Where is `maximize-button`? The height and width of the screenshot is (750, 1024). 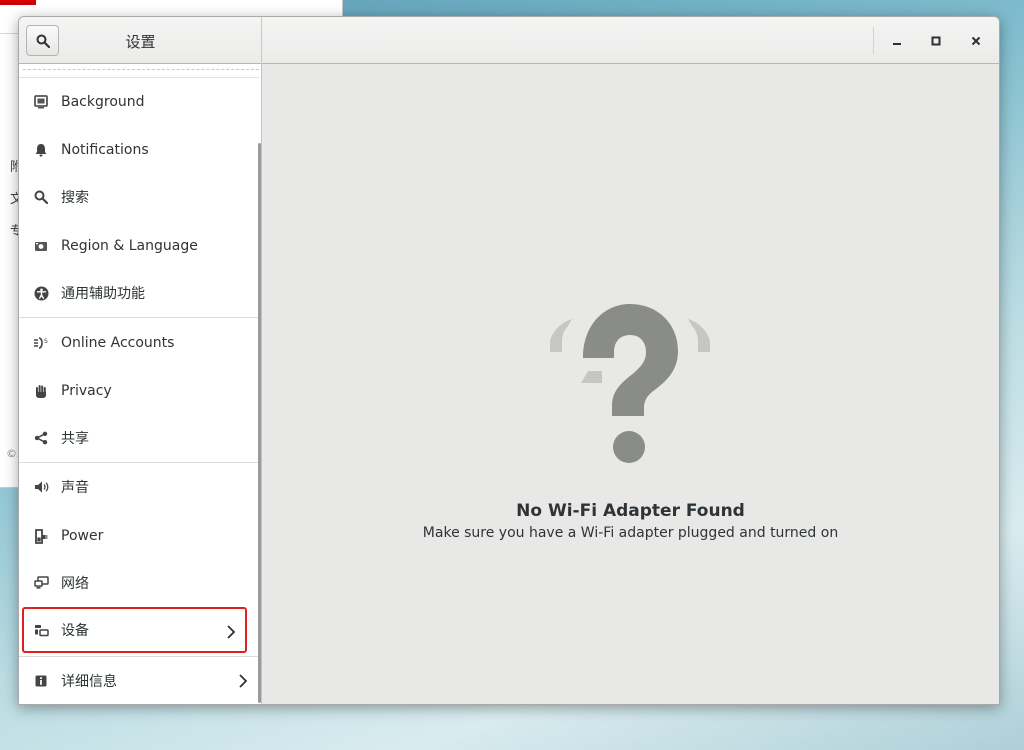
maximize-button is located at coordinates (936, 41).